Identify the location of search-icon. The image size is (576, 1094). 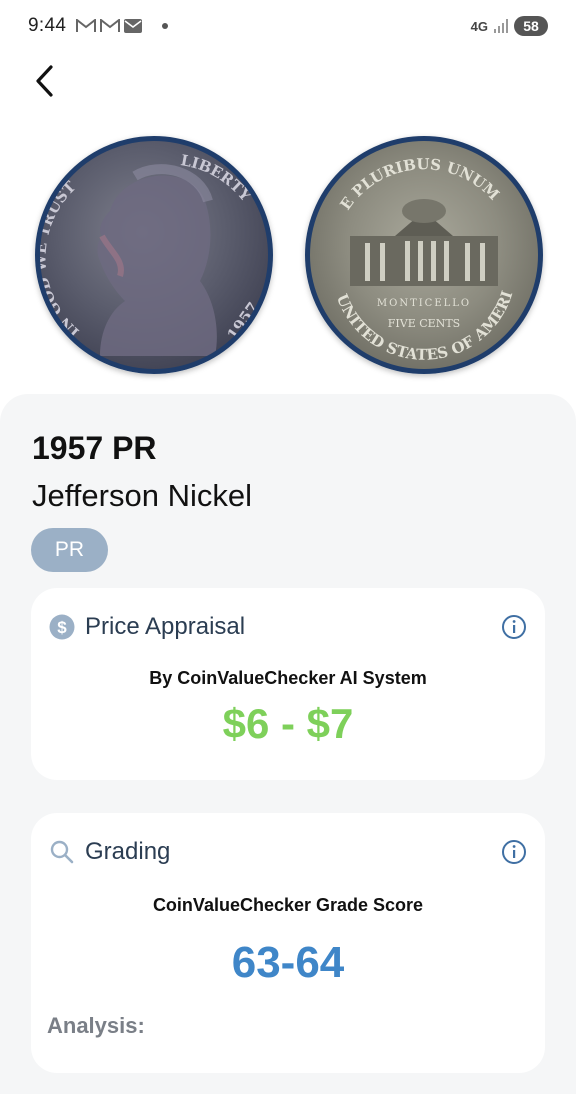
(62, 852).